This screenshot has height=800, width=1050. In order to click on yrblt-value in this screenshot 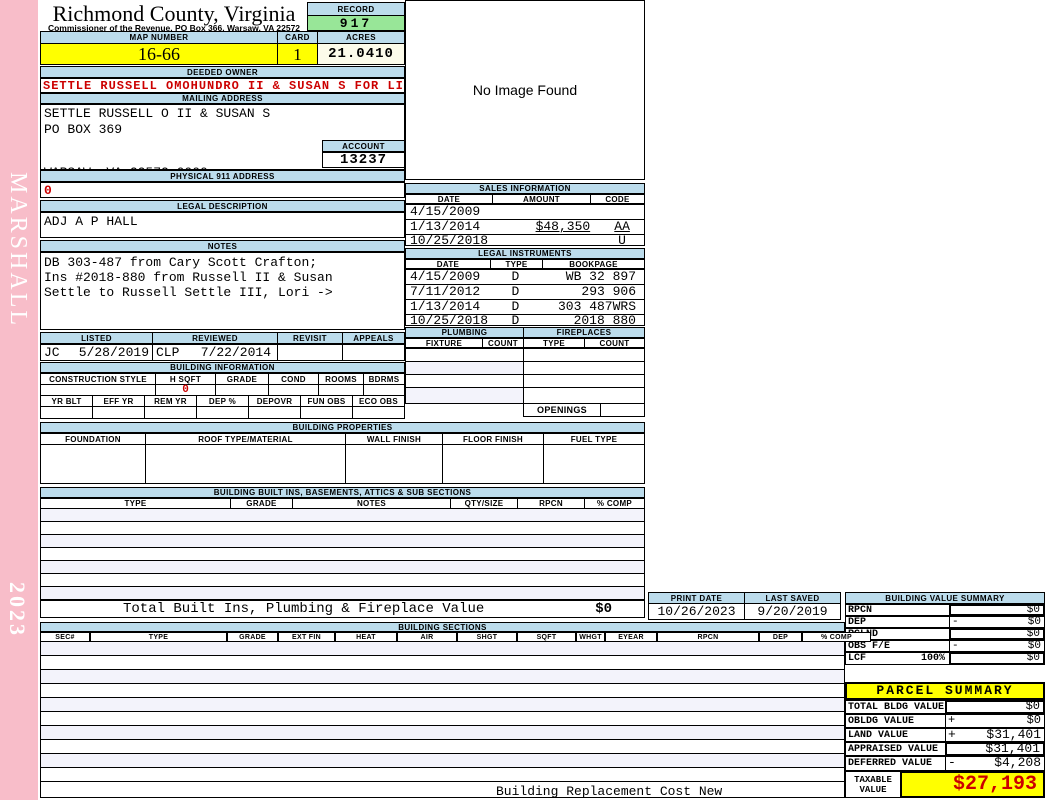, I will do `click(66, 412)`.